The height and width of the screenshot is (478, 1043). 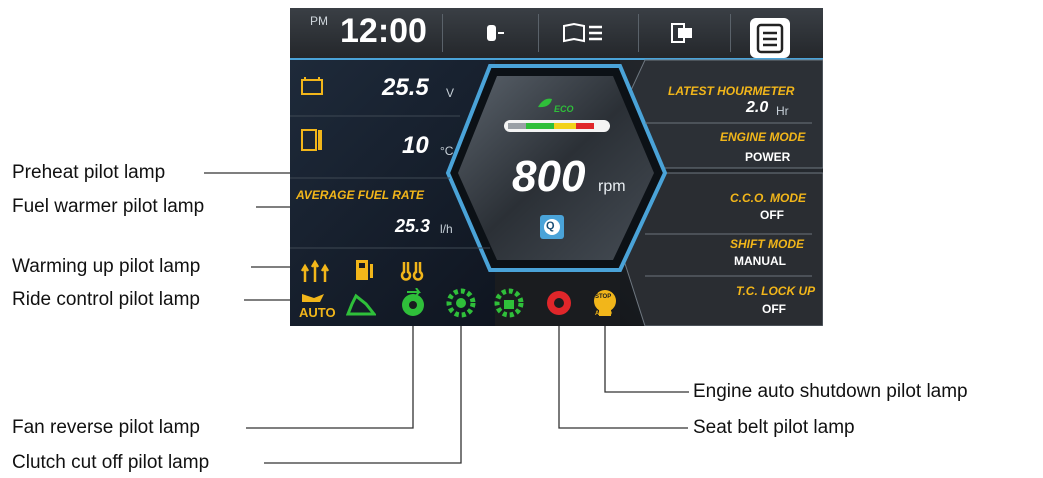 I want to click on ride-control-auto-badge: AUTO, so click(x=317, y=312).